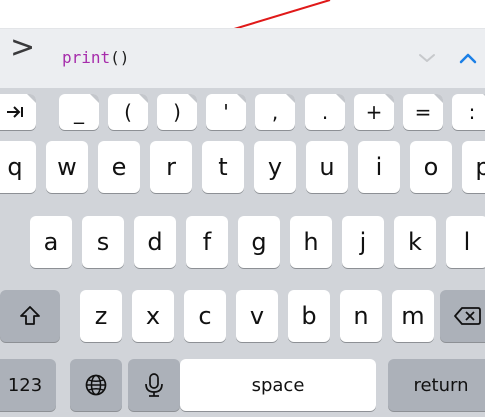 The width and height of the screenshot is (485, 417). Describe the element at coordinates (226, 112) in the screenshot. I see `symbol-key: '` at that location.